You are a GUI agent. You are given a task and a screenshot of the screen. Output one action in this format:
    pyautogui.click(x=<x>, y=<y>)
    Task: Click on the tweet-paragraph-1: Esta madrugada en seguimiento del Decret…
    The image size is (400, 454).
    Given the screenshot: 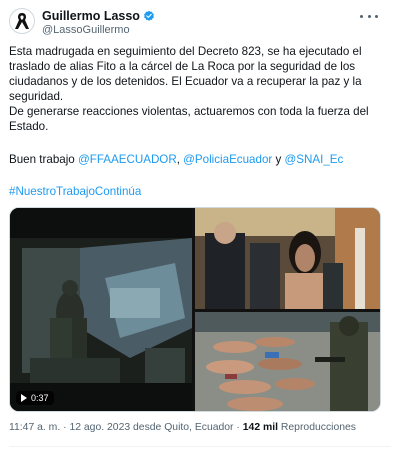 What is the action you would take?
    pyautogui.click(x=185, y=74)
    